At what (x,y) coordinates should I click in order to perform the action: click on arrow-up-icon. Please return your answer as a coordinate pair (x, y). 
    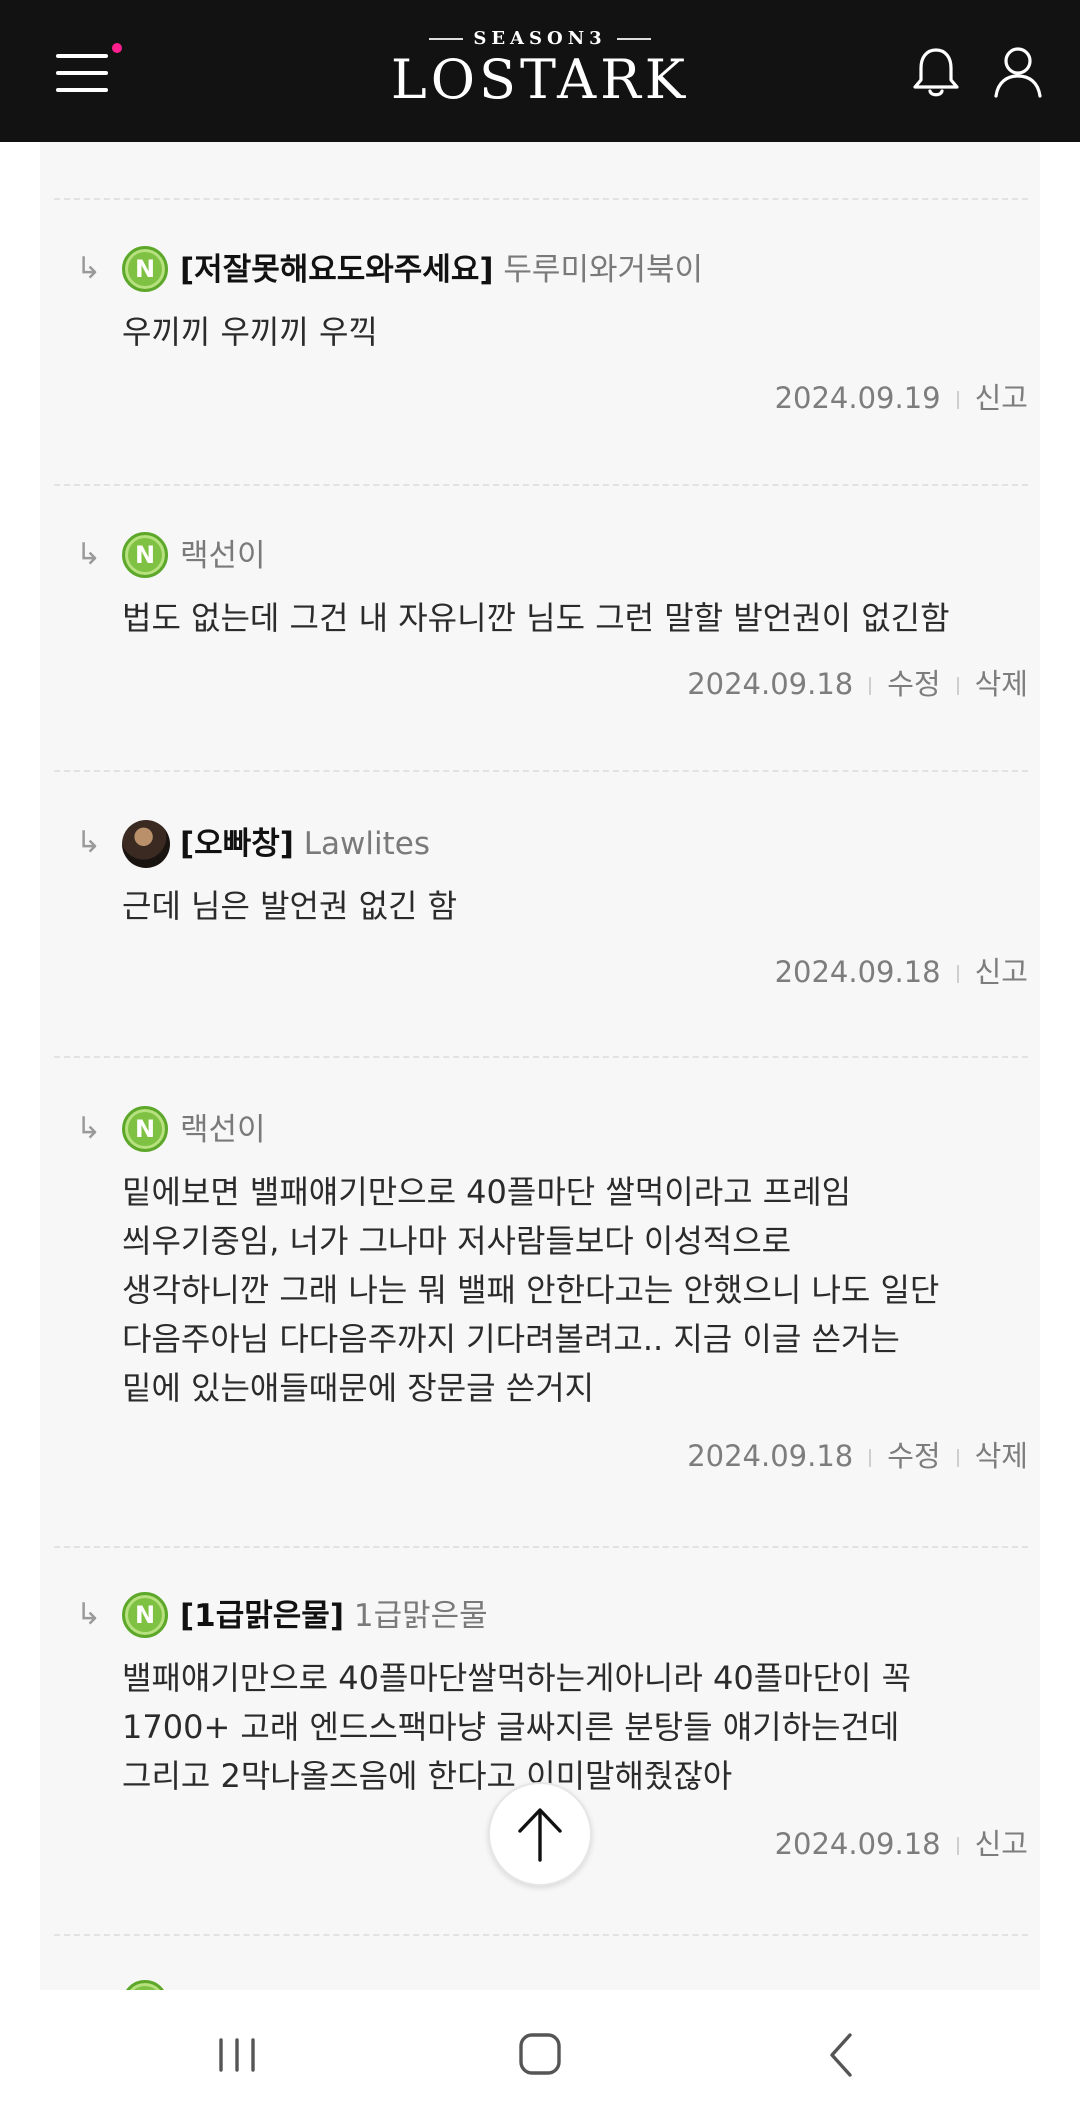
    Looking at the image, I should click on (540, 1835).